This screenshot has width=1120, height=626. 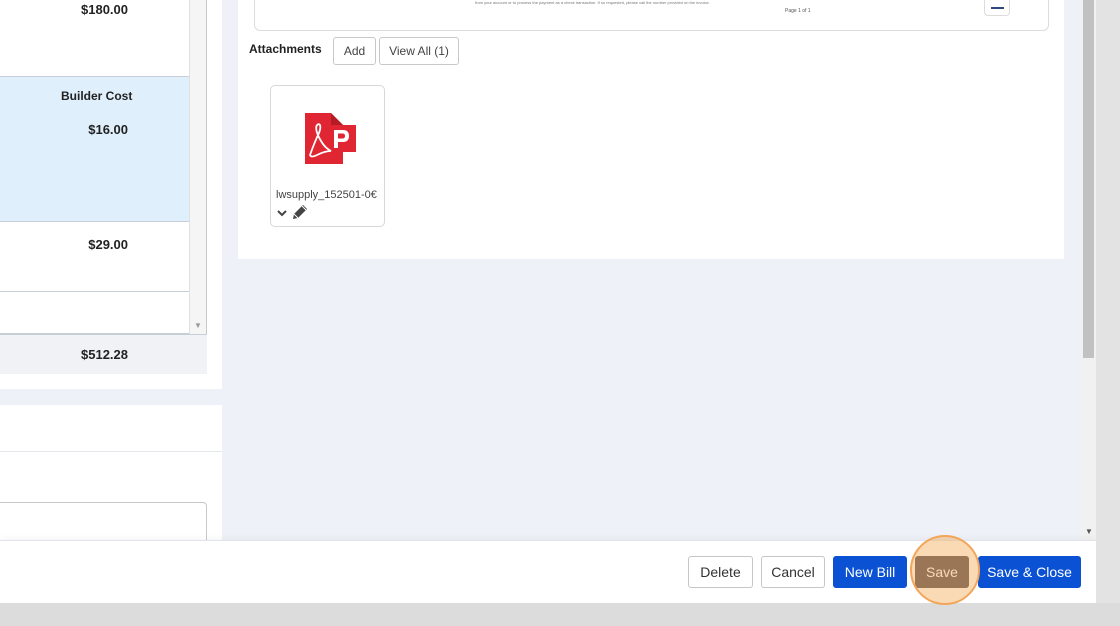 What do you see at coordinates (104, 9) in the screenshot?
I see `cell-value: $180.00` at bounding box center [104, 9].